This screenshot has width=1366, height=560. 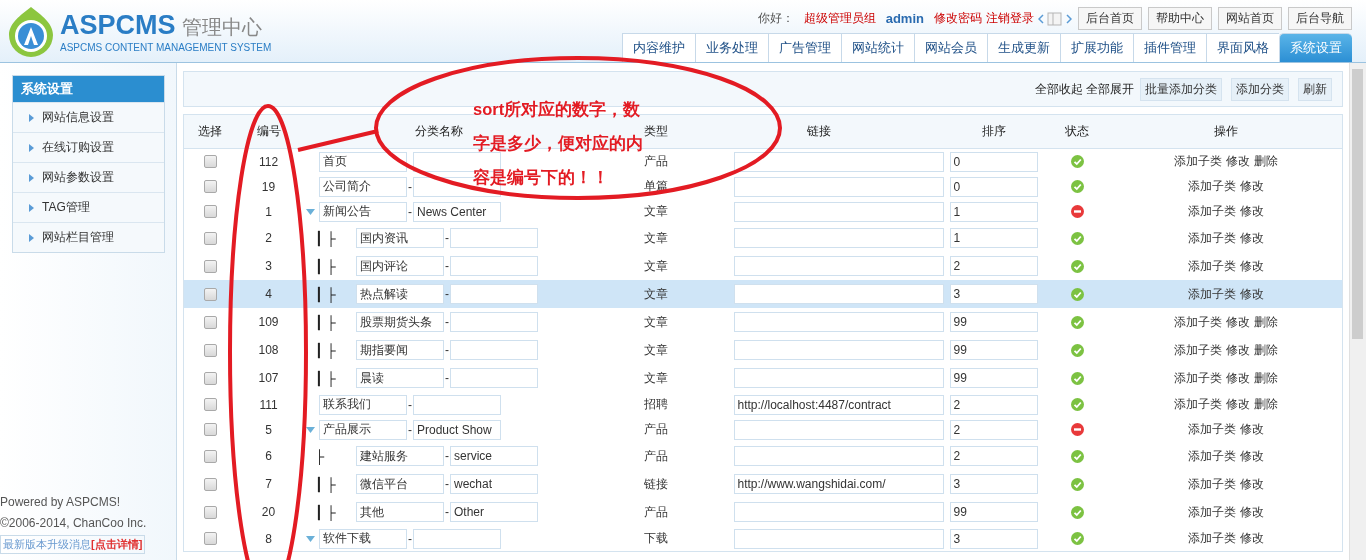 What do you see at coordinates (1260, 89) in the screenshot?
I see `toolbar-button: 添加分类` at bounding box center [1260, 89].